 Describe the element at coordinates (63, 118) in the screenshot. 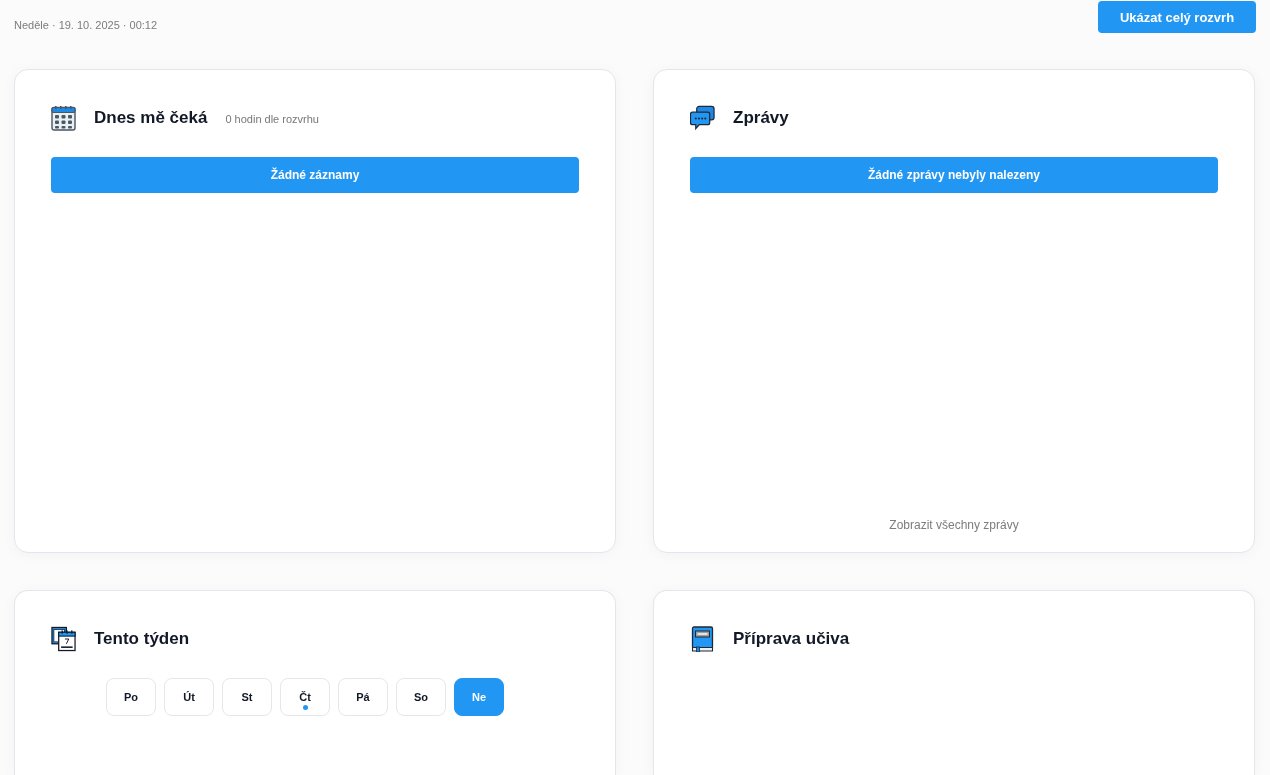

I see `calendar-icon` at that location.